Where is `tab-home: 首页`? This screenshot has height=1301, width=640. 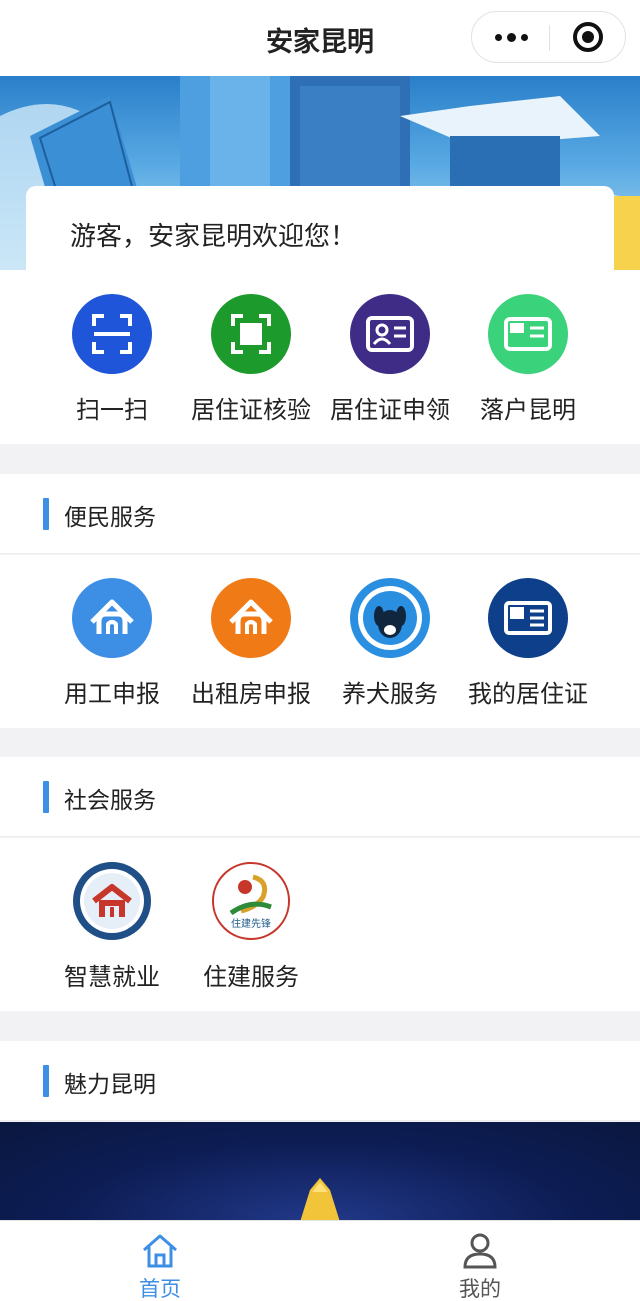
tab-home: 首页 is located at coordinates (160, 1261).